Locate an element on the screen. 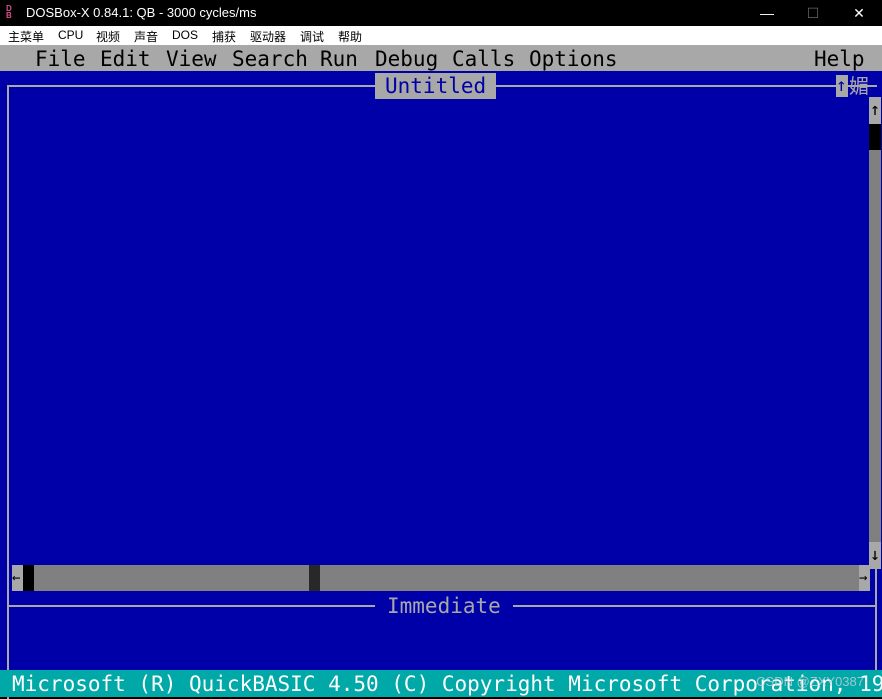 This screenshot has width=882, height=699. host-menu-drive: 驱动器 is located at coordinates (268, 36).